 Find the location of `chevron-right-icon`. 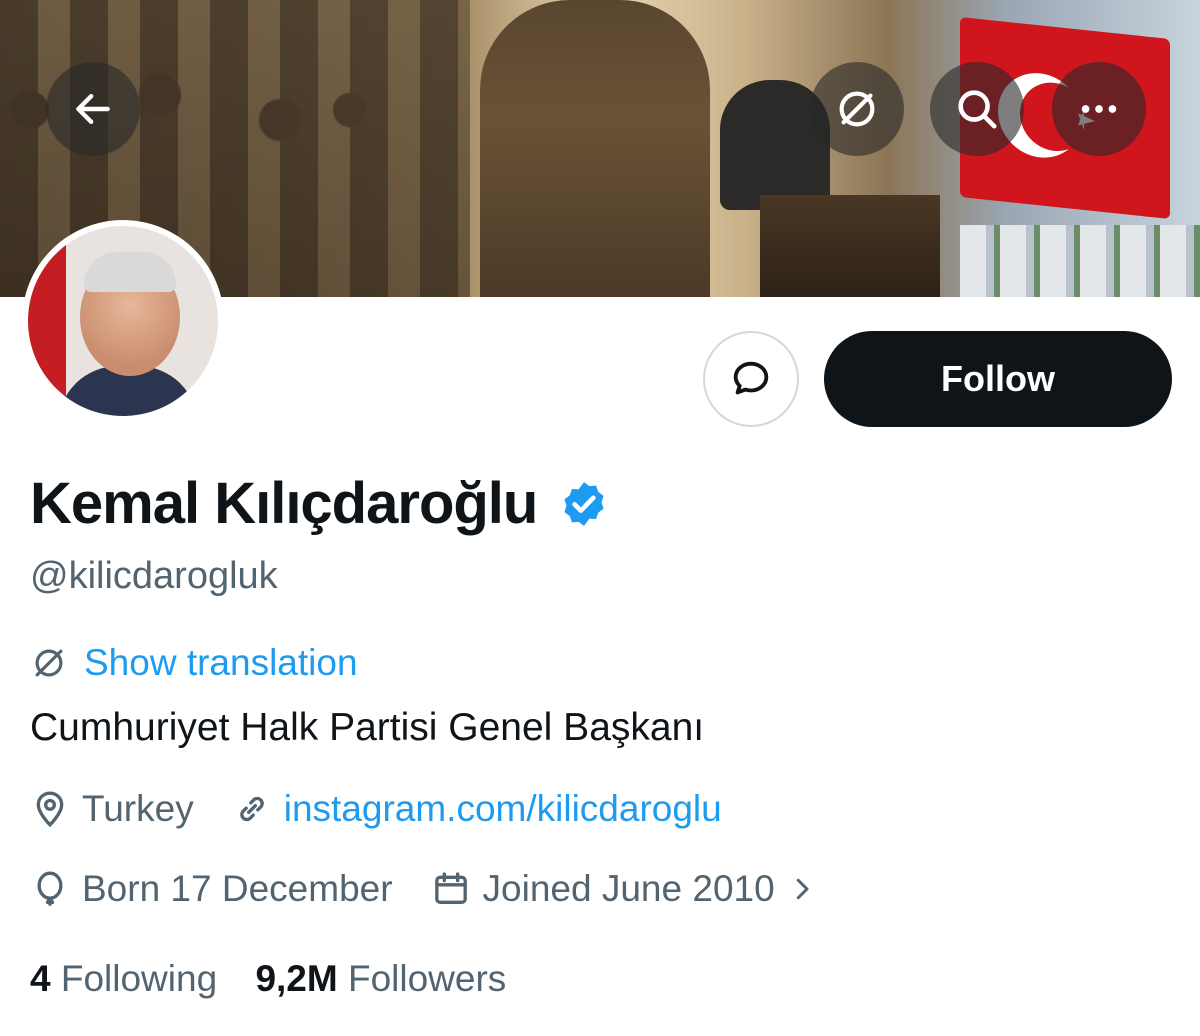

chevron-right-icon is located at coordinates (802, 889).